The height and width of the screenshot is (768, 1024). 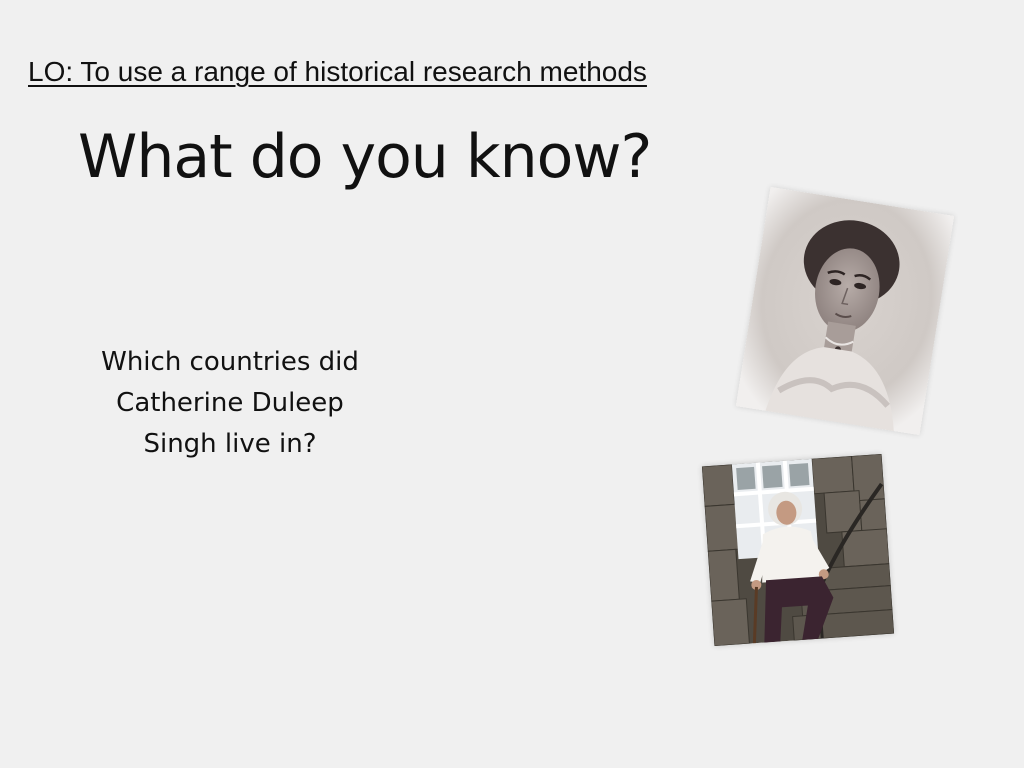 I want to click on portrait-photo, so click(x=845, y=311).